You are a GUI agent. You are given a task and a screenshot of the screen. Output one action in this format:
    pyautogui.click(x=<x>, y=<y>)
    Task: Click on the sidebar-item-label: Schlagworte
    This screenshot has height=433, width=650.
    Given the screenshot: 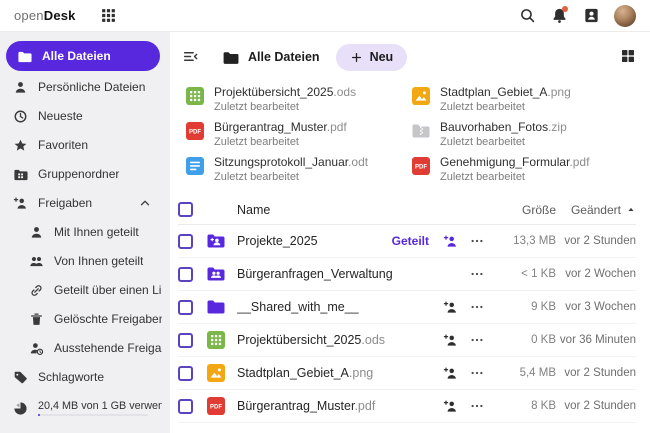 What is the action you would take?
    pyautogui.click(x=71, y=377)
    